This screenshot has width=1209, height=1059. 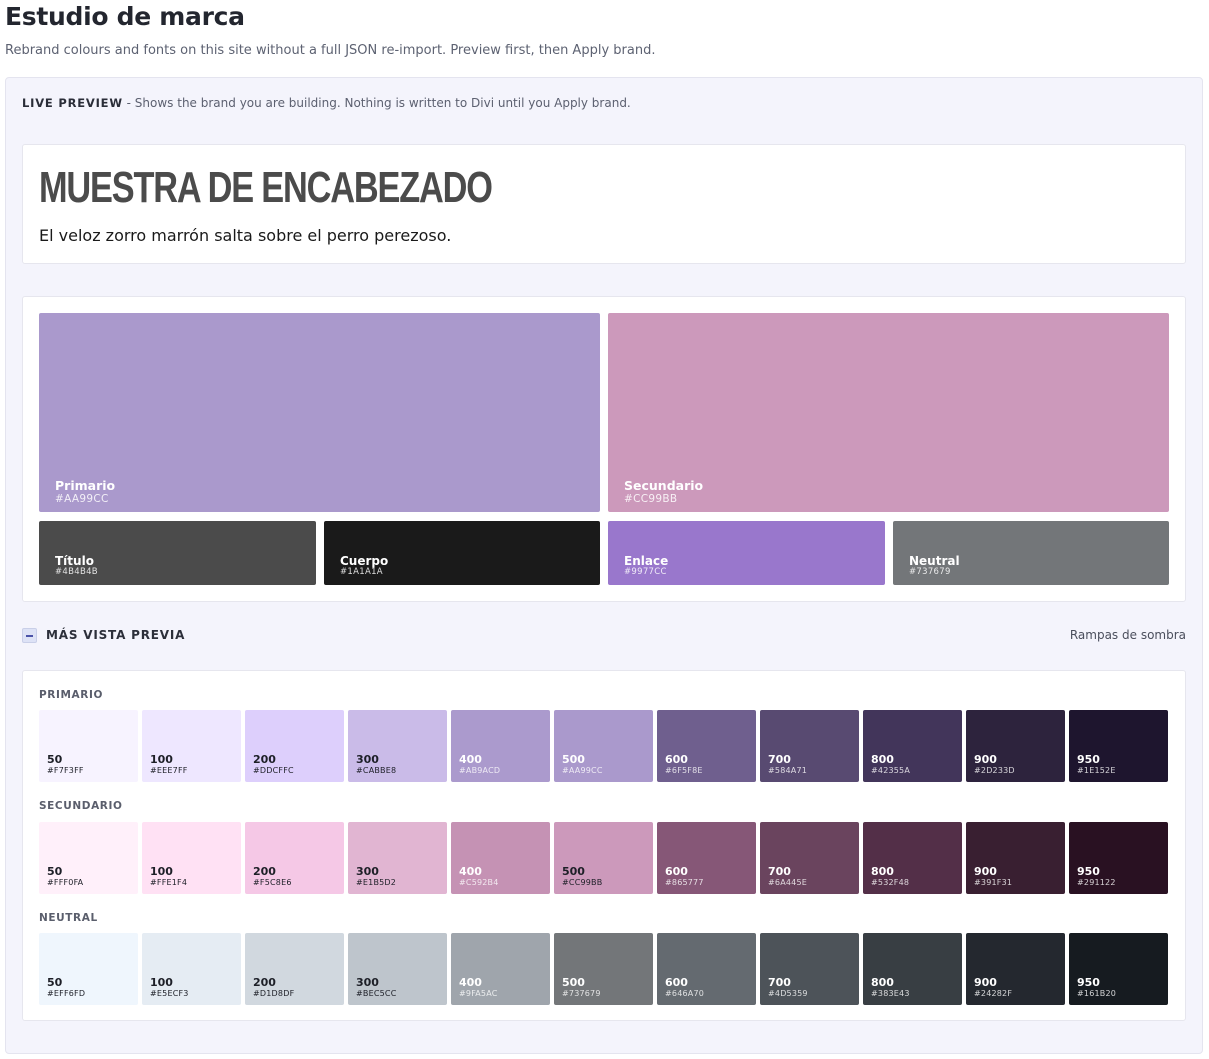 What do you see at coordinates (273, 770) in the screenshot?
I see `shade-hex-label: #DDCFFC` at bounding box center [273, 770].